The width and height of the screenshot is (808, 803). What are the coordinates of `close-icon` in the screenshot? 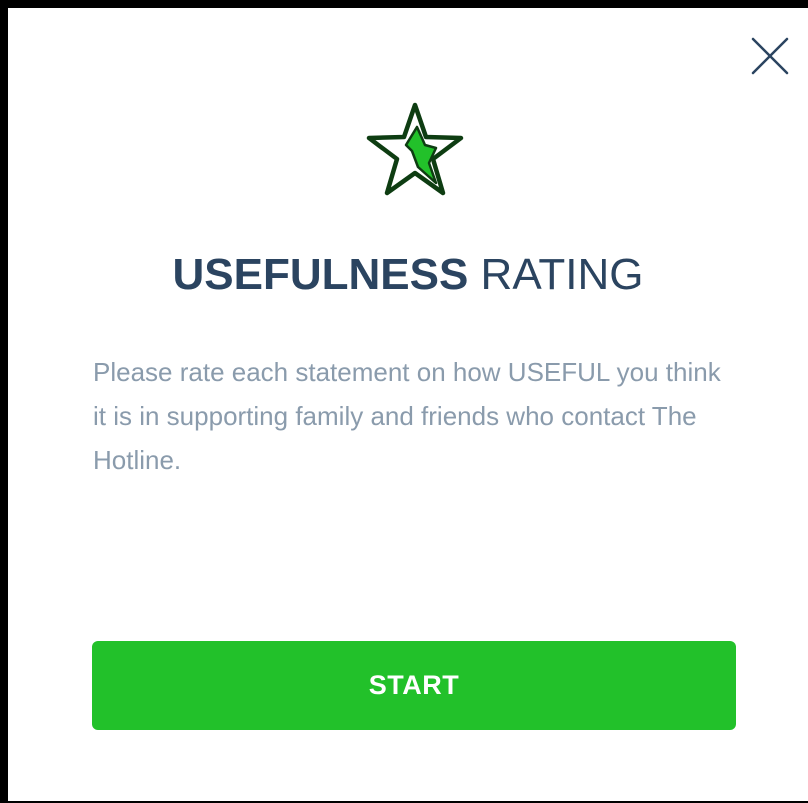 It's located at (770, 56).